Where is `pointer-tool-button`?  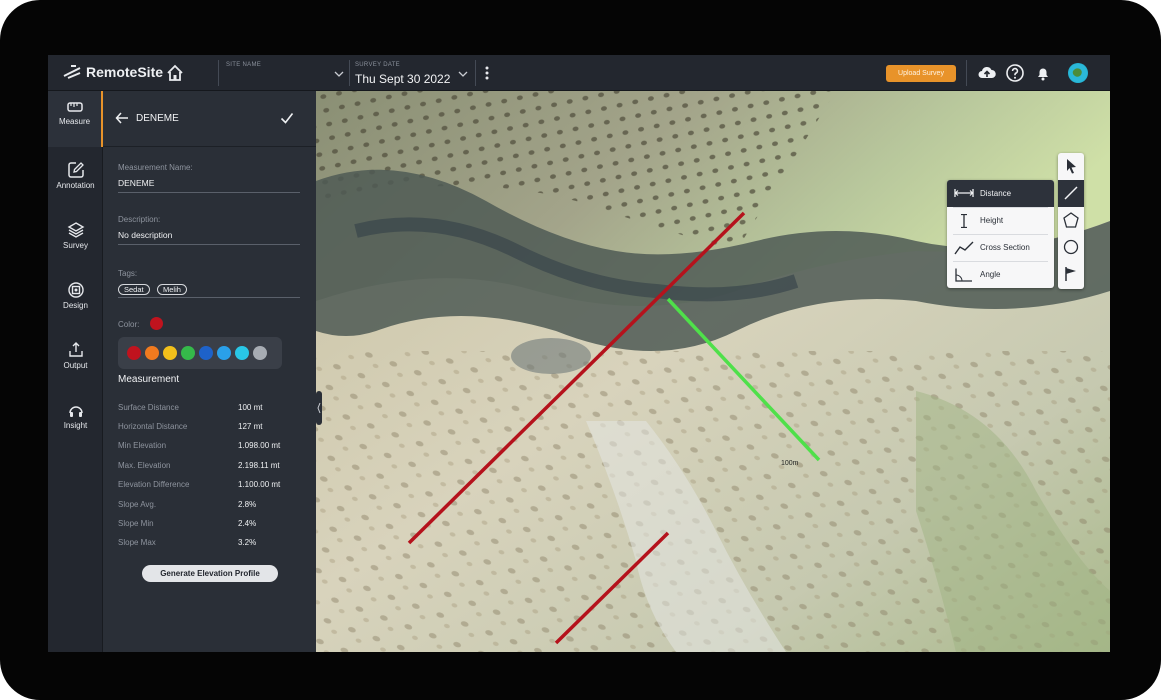 pointer-tool-button is located at coordinates (1071, 166).